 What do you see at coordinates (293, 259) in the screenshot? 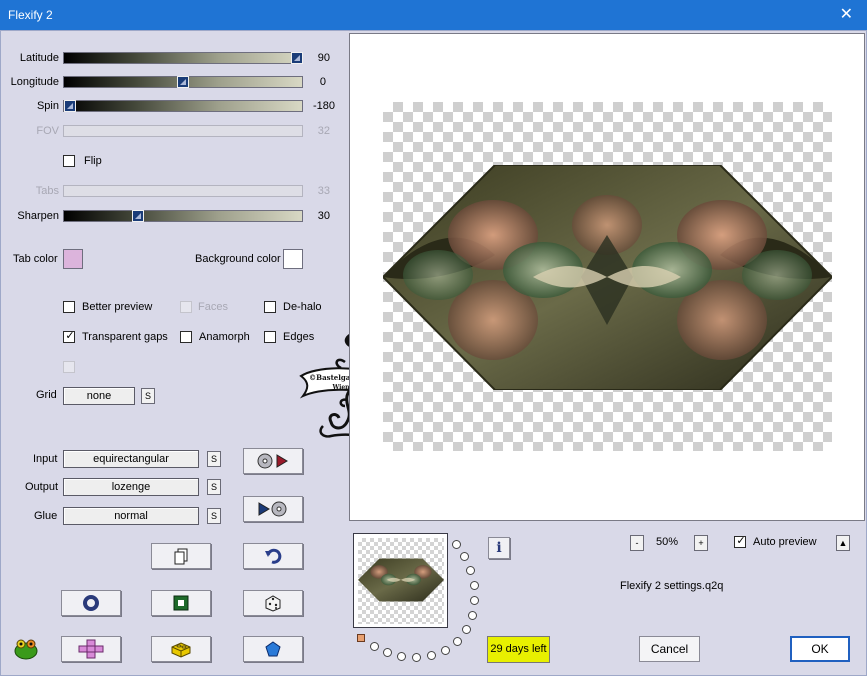
I see `background-color-swatch` at bounding box center [293, 259].